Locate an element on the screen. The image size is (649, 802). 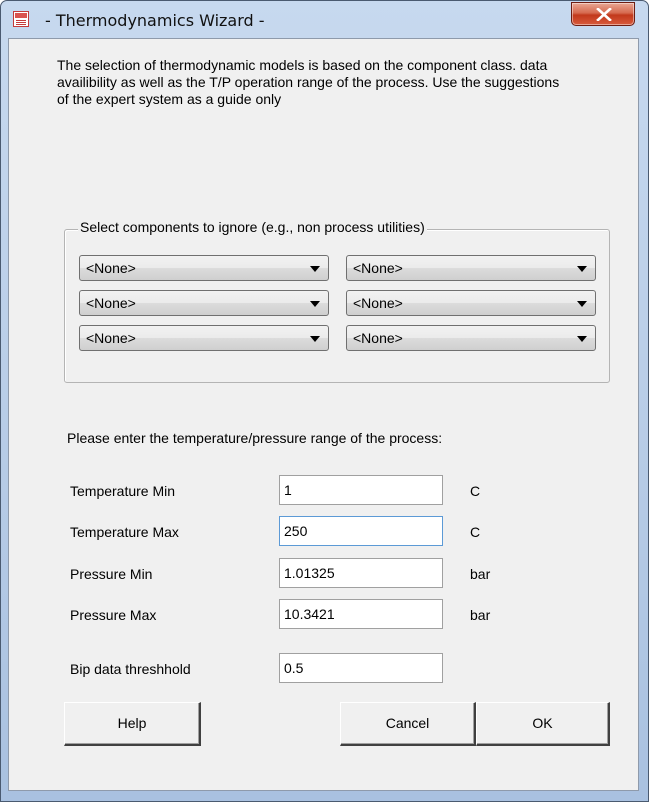
title-bar: - Thermodynamics Wizard - is located at coordinates (324, 20).